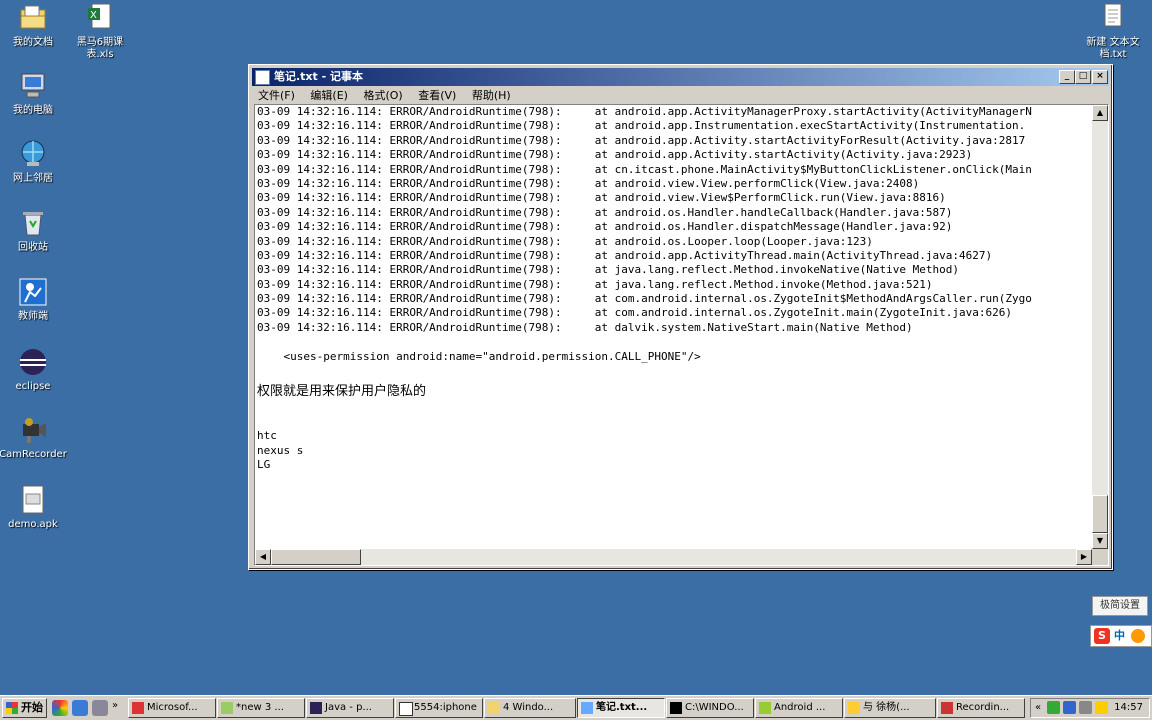  What do you see at coordinates (1101, 707) in the screenshot?
I see `tray-ime-icon` at bounding box center [1101, 707].